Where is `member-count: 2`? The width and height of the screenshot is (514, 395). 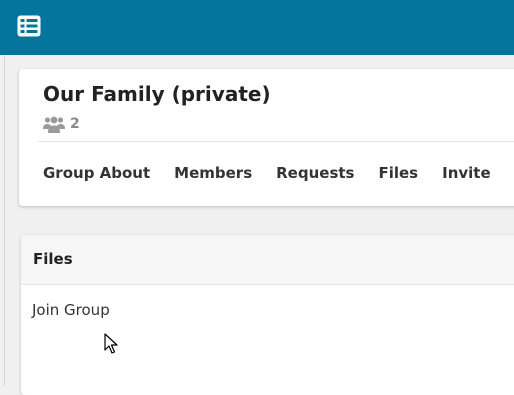
member-count: 2 is located at coordinates (75, 124).